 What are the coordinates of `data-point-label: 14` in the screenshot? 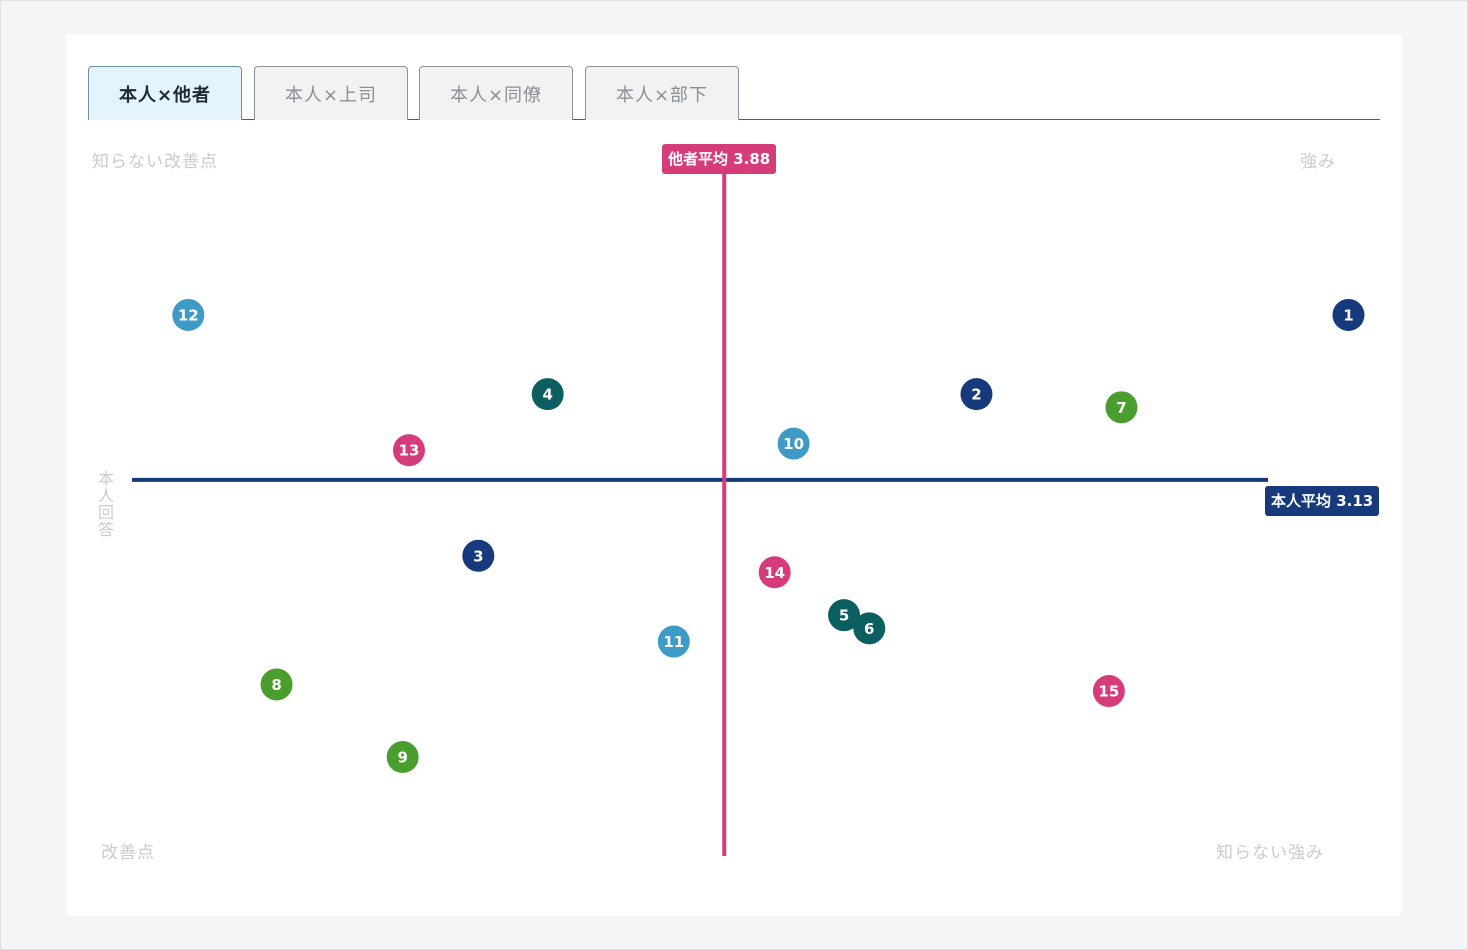 It's located at (774, 573).